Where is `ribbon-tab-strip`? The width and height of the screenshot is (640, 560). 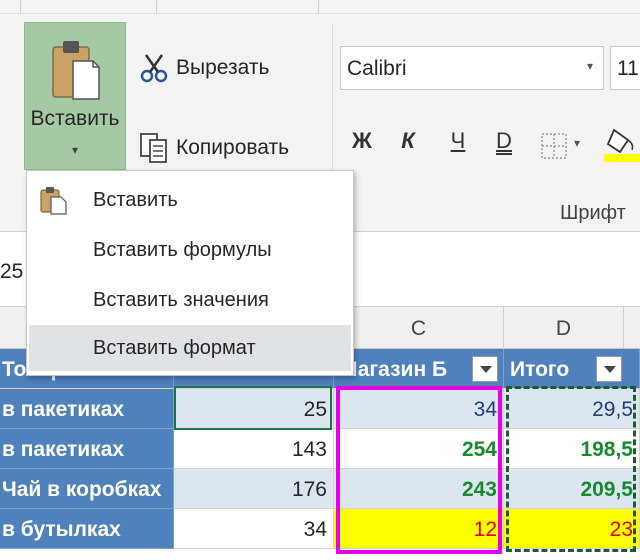
ribbon-tab-strip is located at coordinates (320, 7).